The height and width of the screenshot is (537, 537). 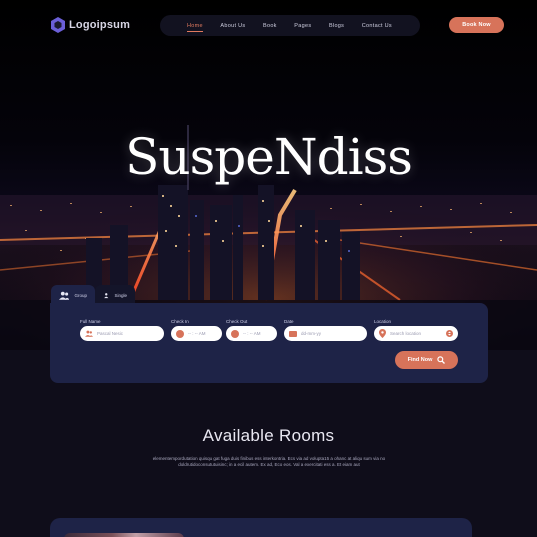 I want to click on check-in-placeholder: -- : -- AM, so click(x=197, y=333).